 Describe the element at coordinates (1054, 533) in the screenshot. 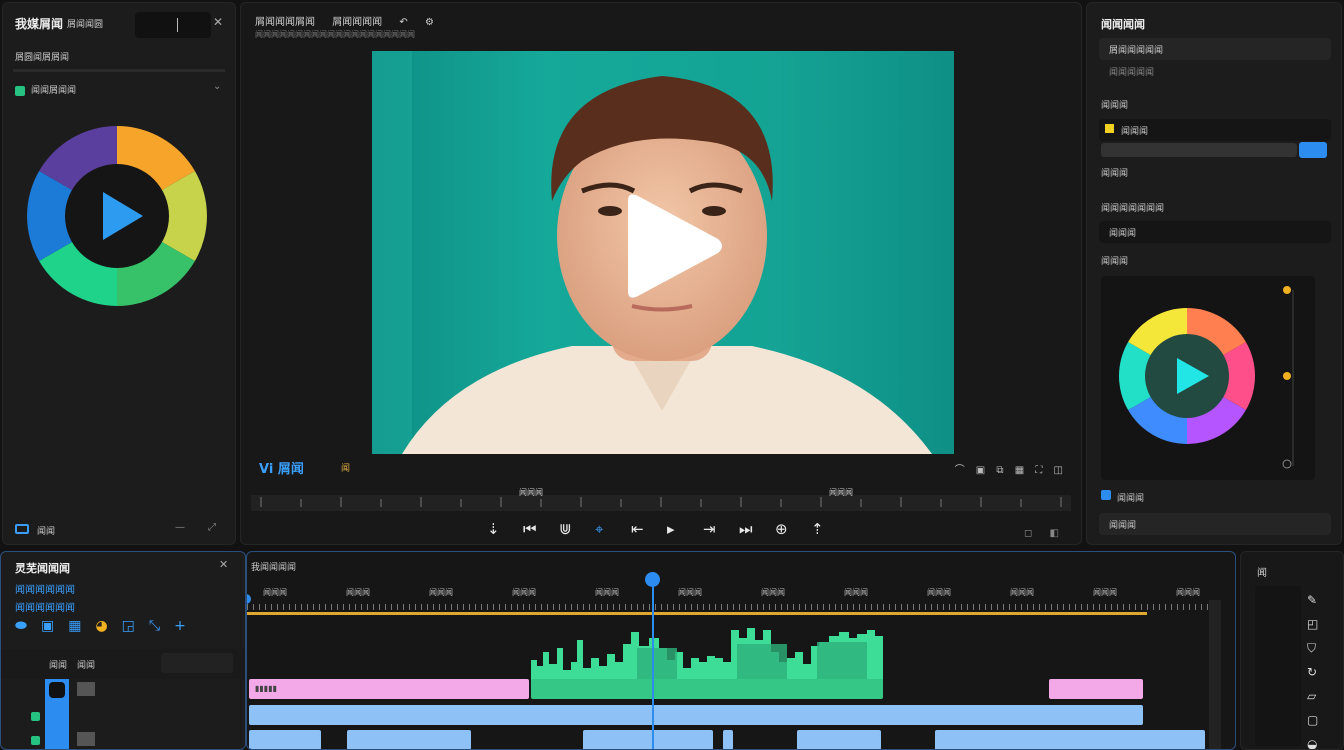

I see `monitor-out-icon: ◧` at that location.